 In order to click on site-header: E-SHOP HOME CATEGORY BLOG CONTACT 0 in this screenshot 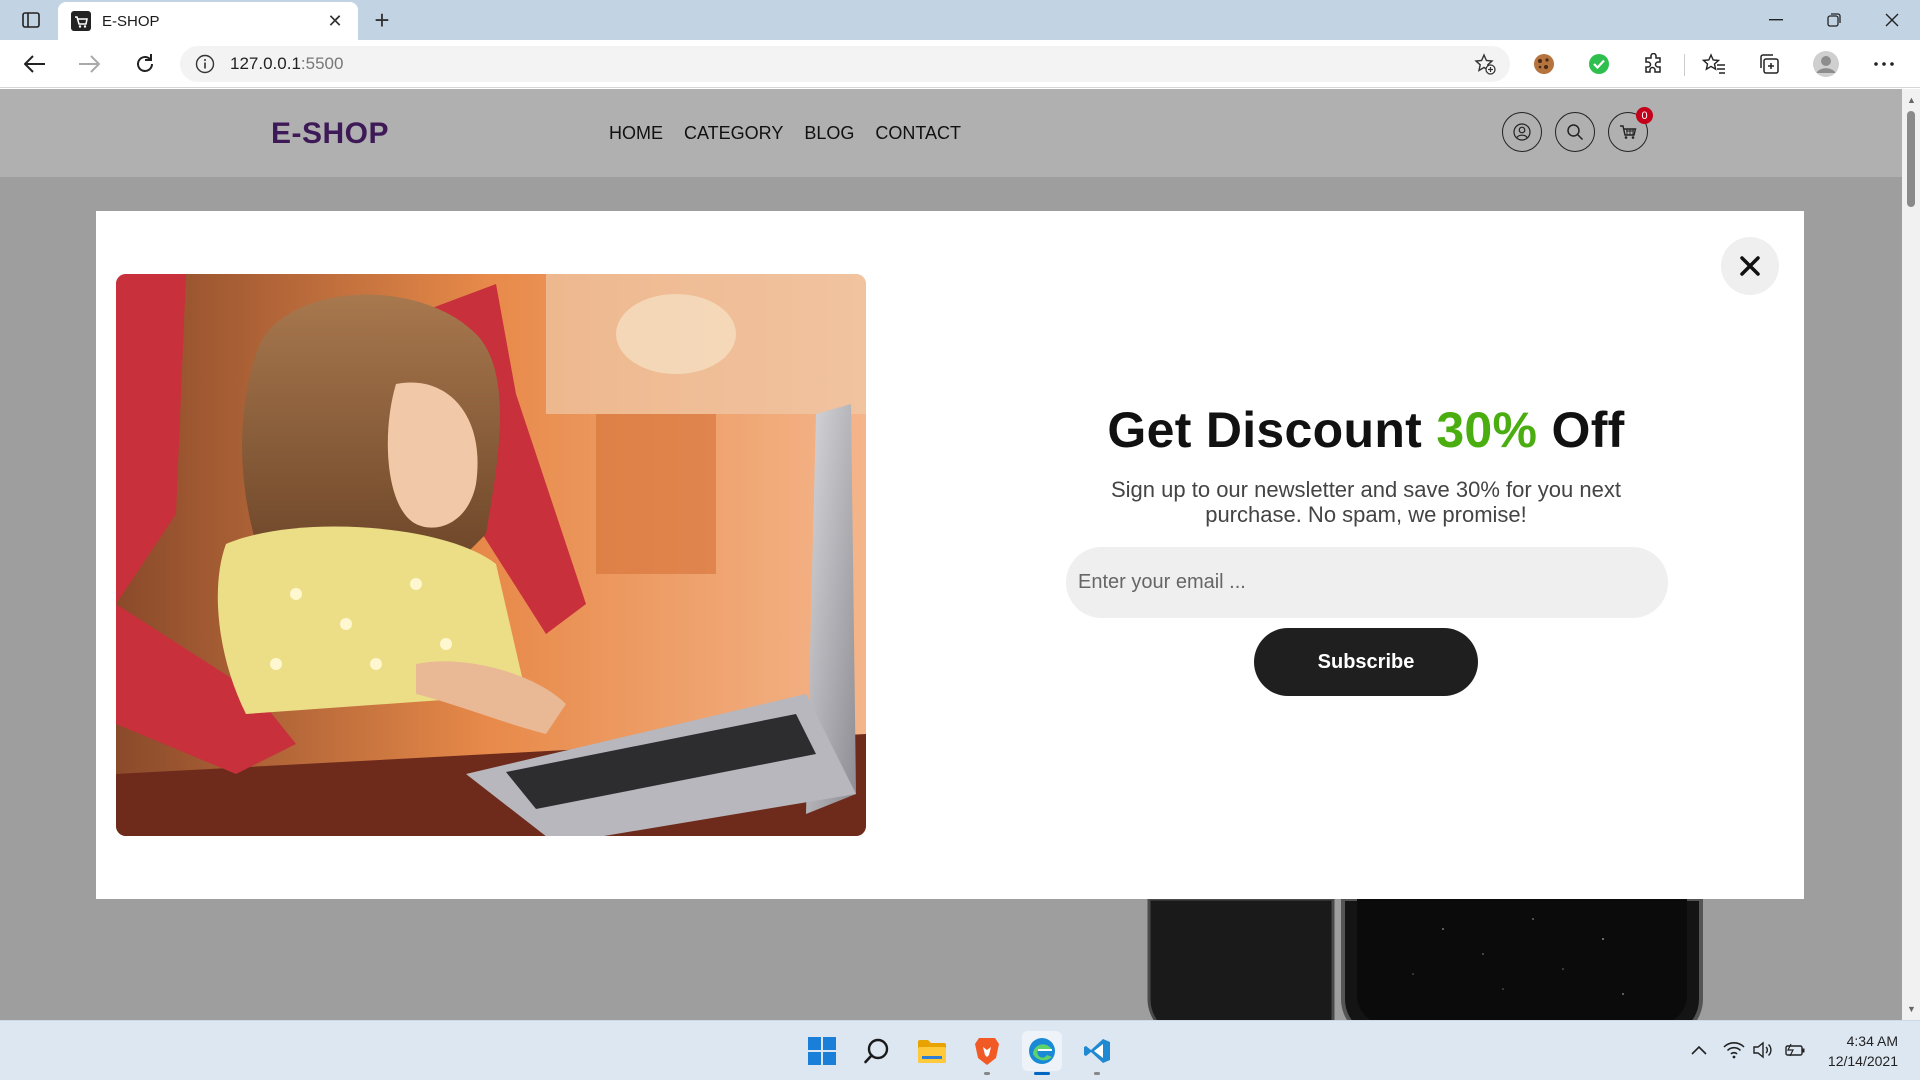, I will do `click(951, 133)`.